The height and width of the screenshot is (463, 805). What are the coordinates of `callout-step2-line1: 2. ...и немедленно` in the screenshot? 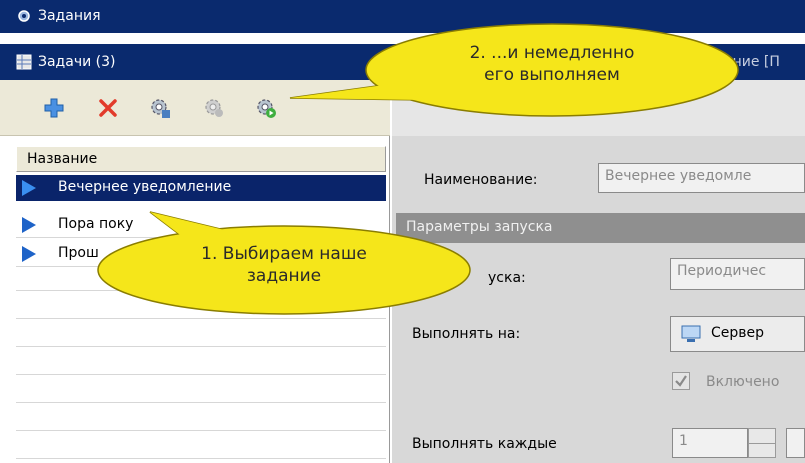 It's located at (552, 53).